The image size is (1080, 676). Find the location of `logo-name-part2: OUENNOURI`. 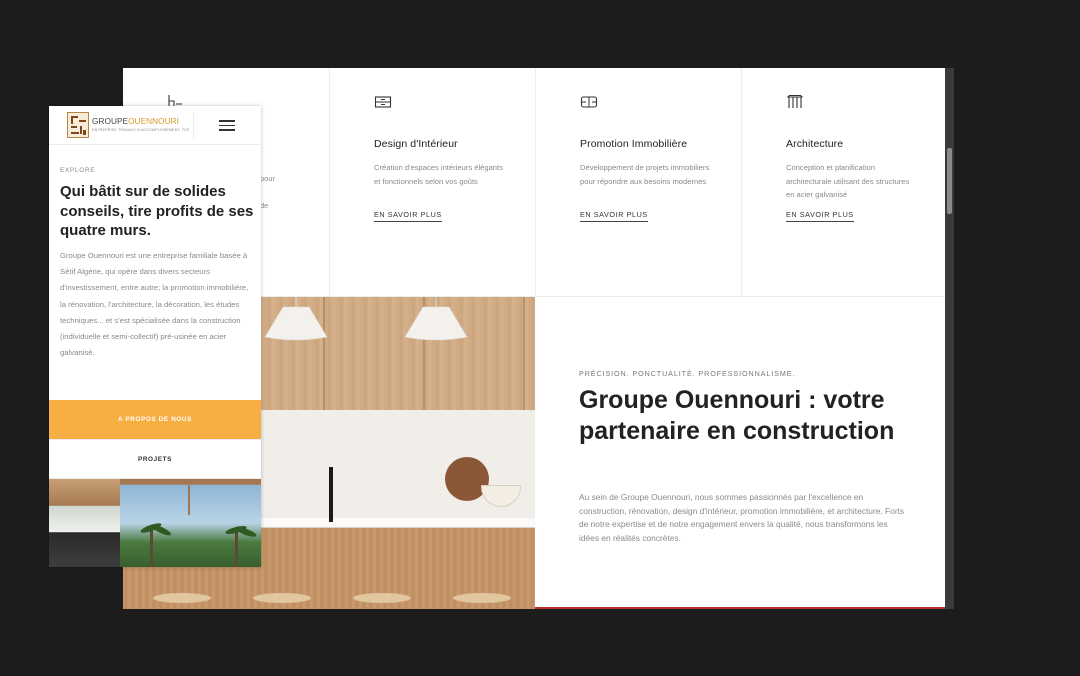

logo-name-part2: OUENNOURI is located at coordinates (154, 121).